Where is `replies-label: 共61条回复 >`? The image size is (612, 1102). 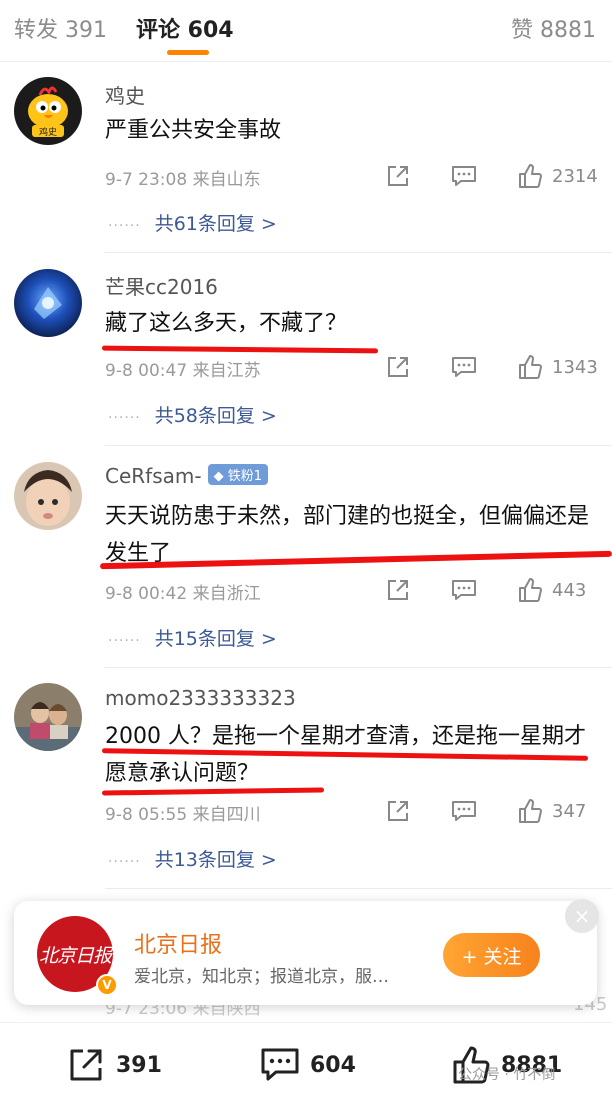 replies-label: 共61条回复 > is located at coordinates (215, 224).